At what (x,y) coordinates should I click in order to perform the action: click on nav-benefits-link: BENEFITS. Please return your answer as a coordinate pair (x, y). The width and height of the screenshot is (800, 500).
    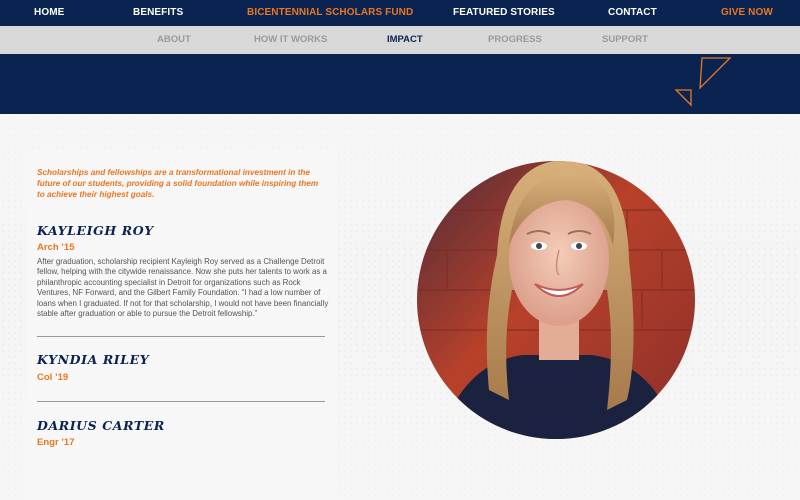
    Looking at the image, I should click on (158, 13).